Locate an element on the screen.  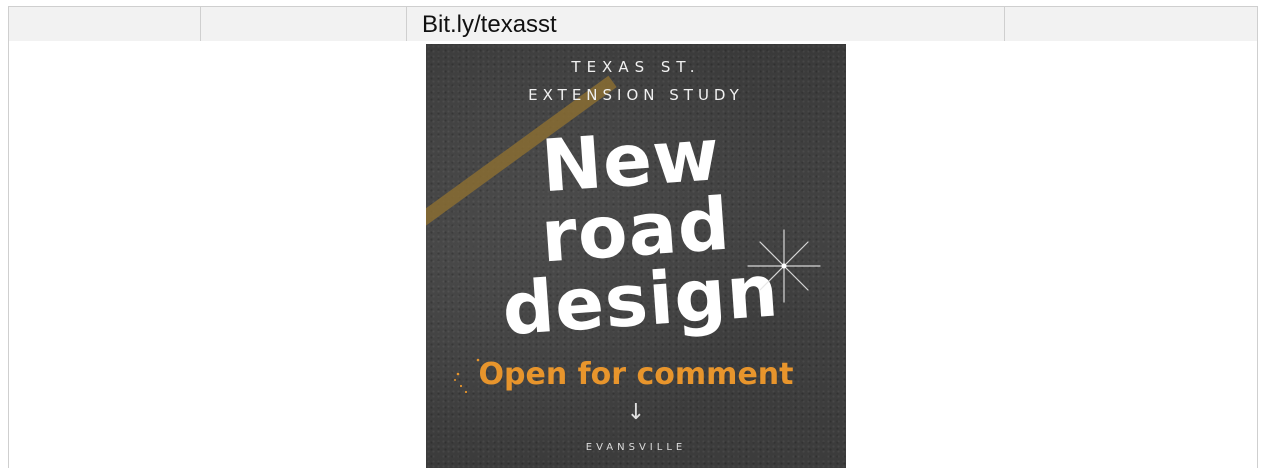
location-label: EVANSVILLE is located at coordinates (636, 447).